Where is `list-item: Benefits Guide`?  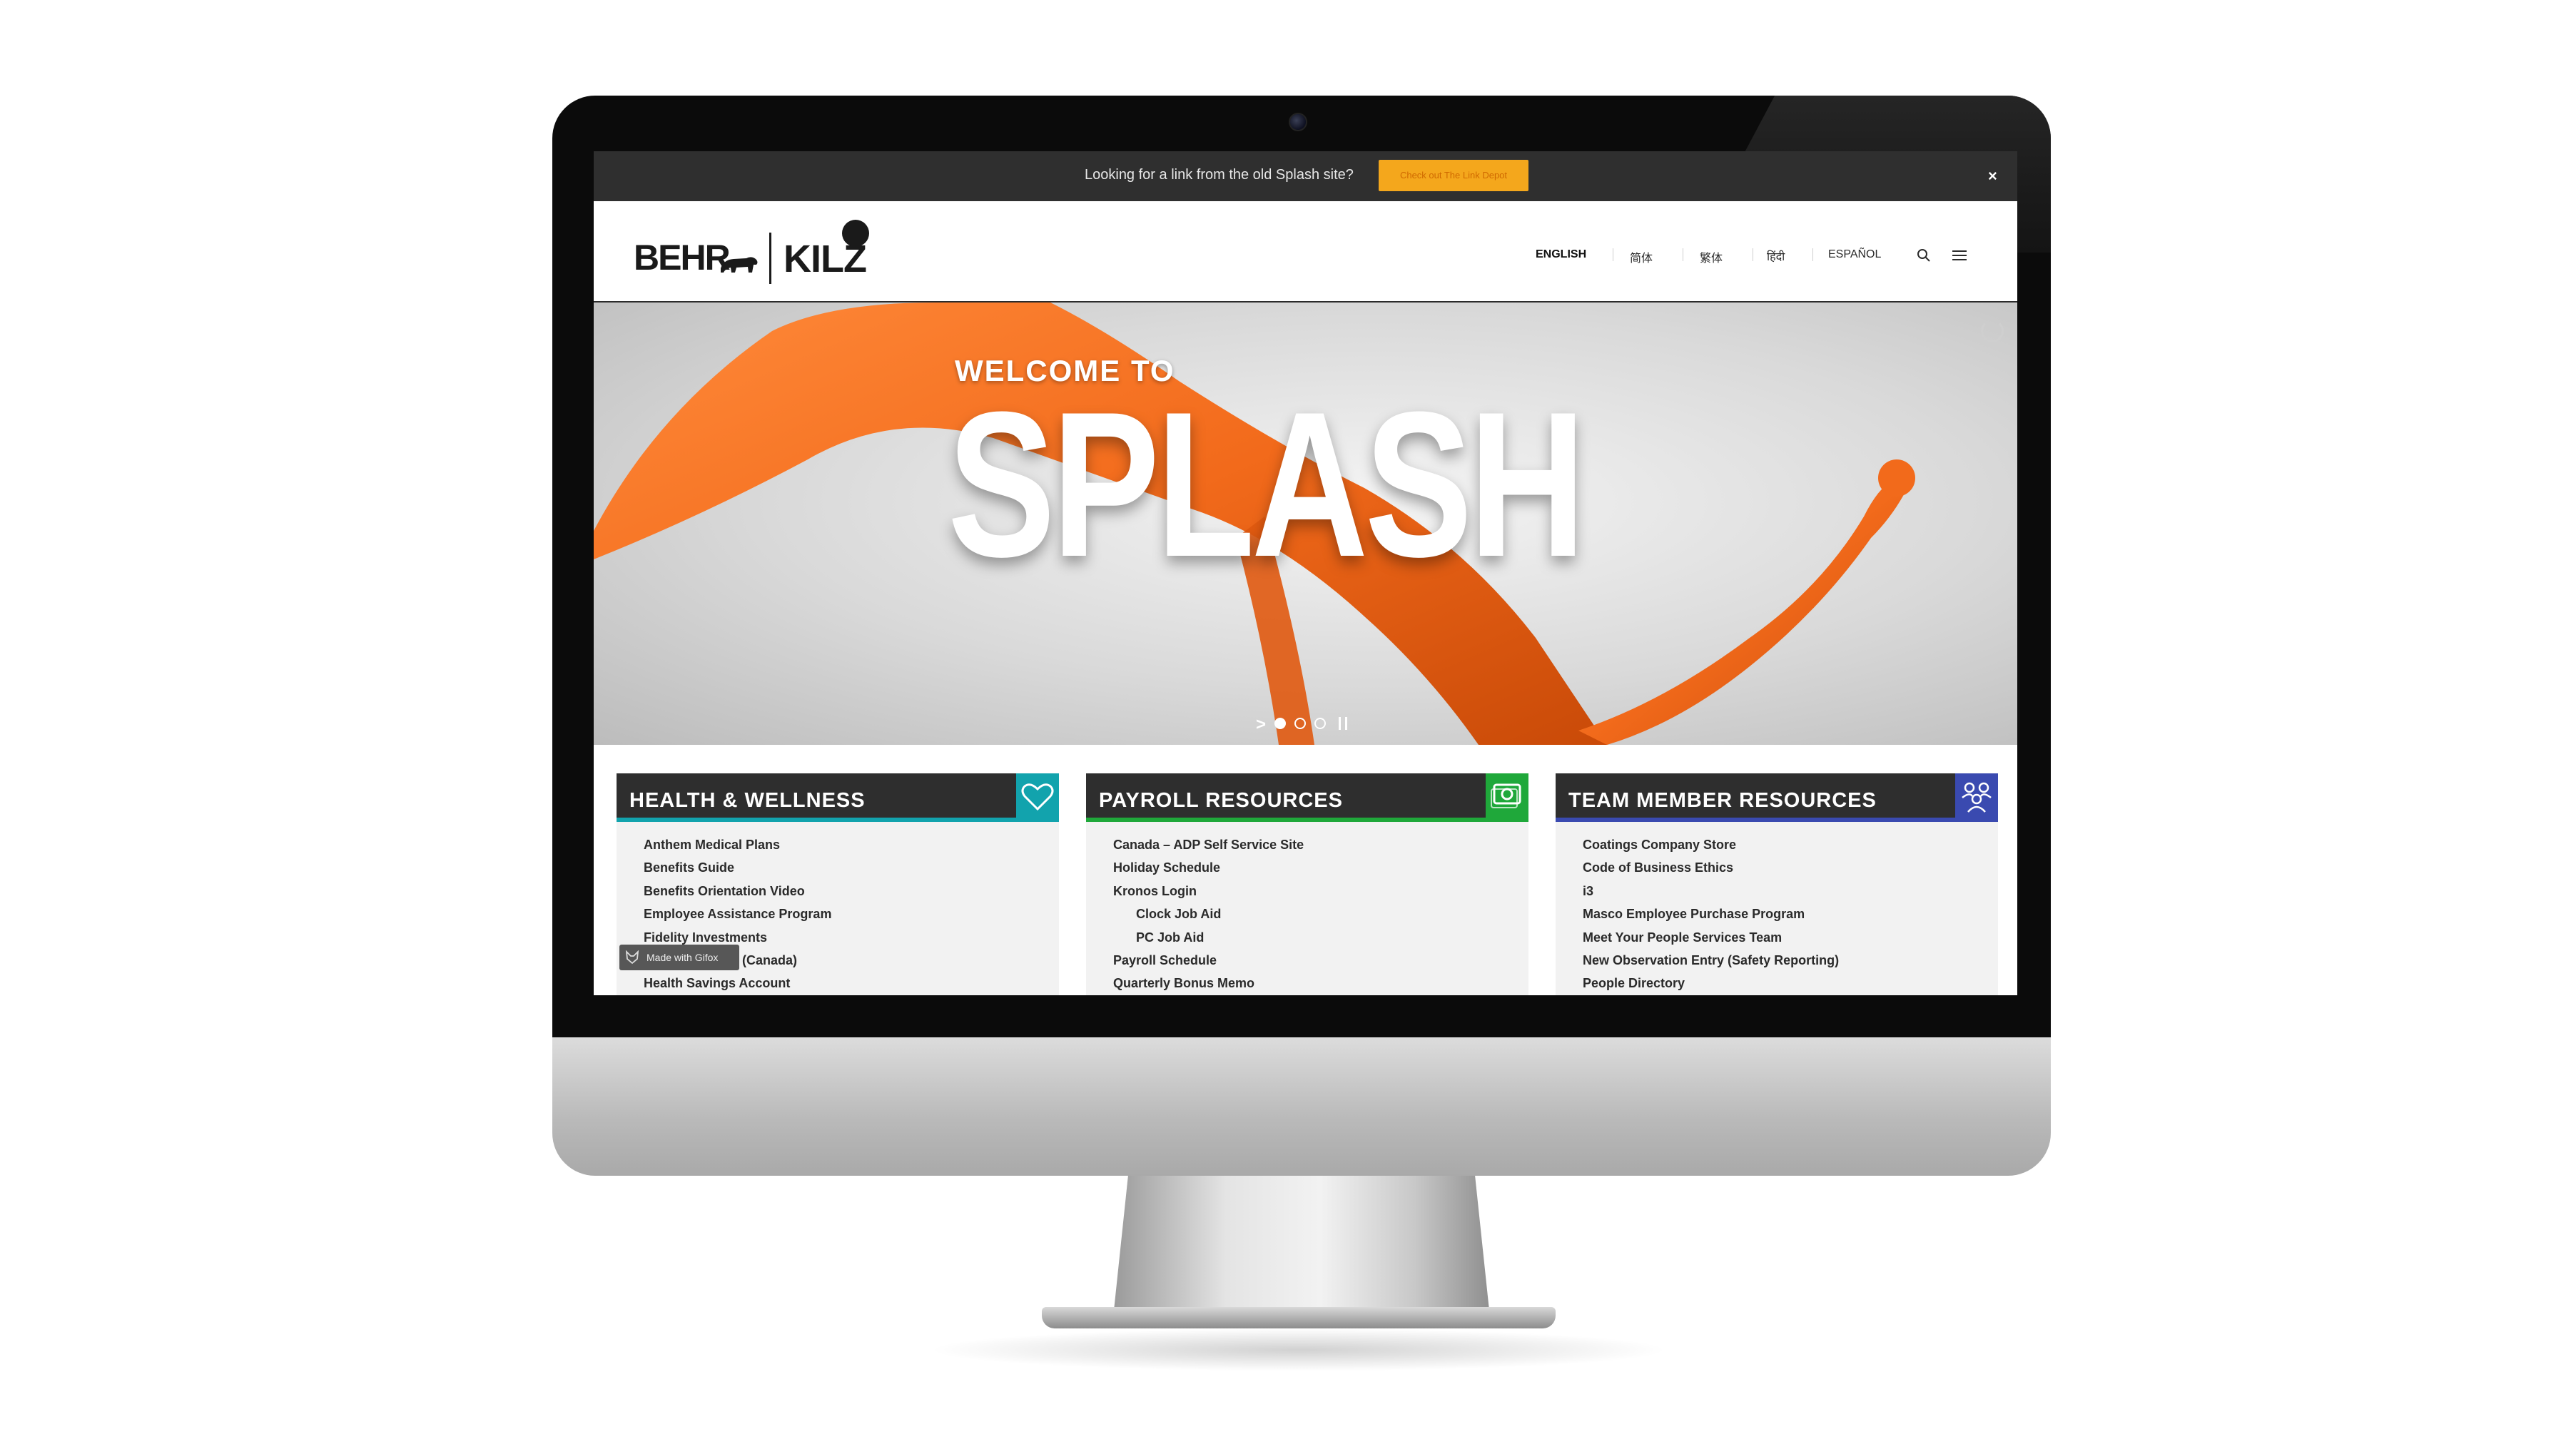 list-item: Benefits Guide is located at coordinates (737, 868).